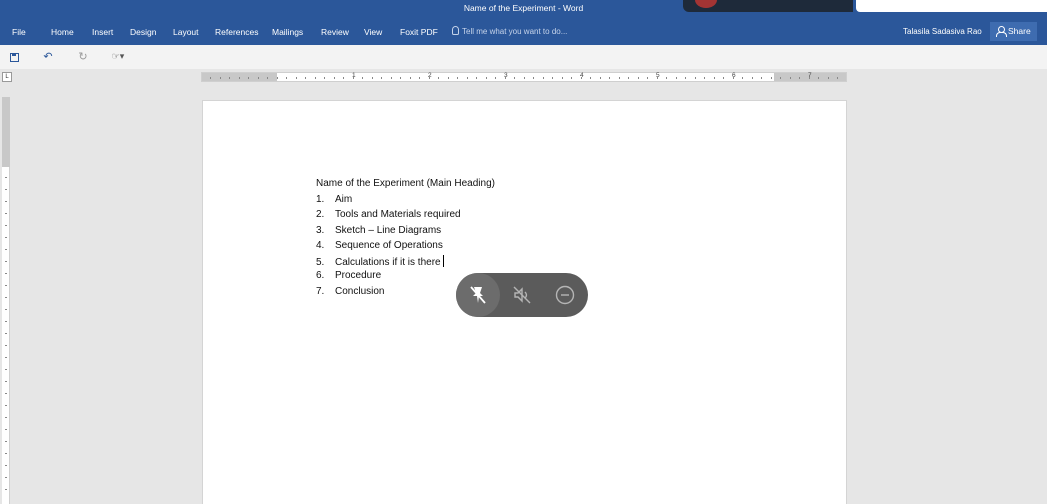 The image size is (1047, 504). Describe the element at coordinates (143, 32) in the screenshot. I see `tab-design: Design` at that location.